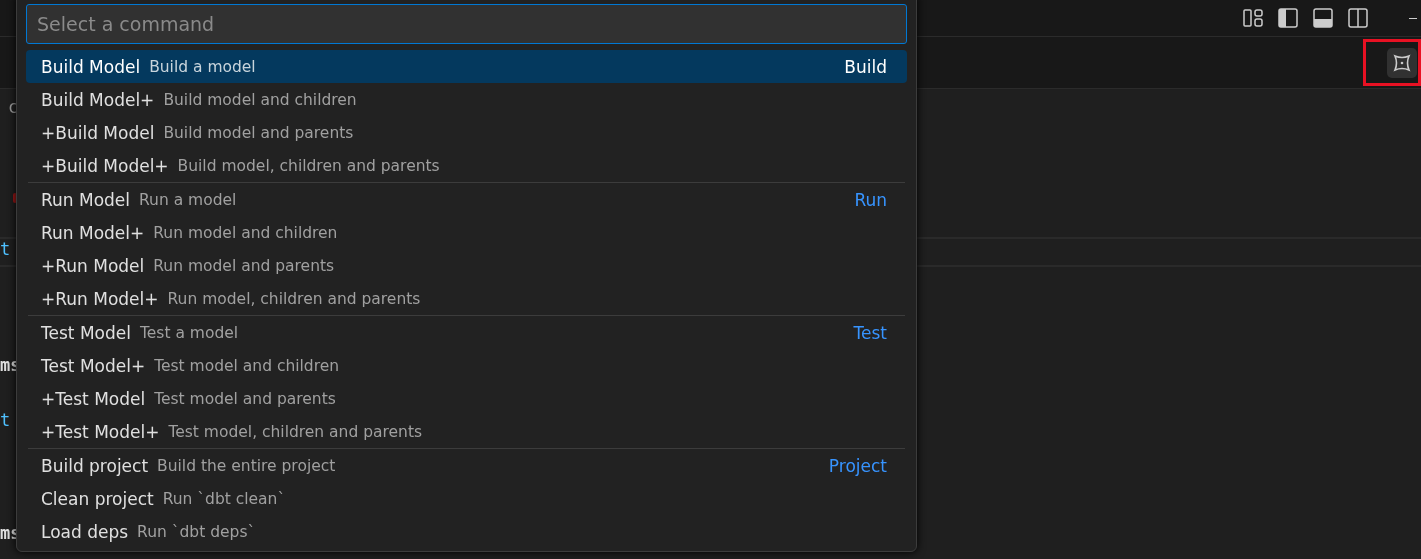 This screenshot has height=559, width=1421. I want to click on command-label: Build Model, so click(91, 66).